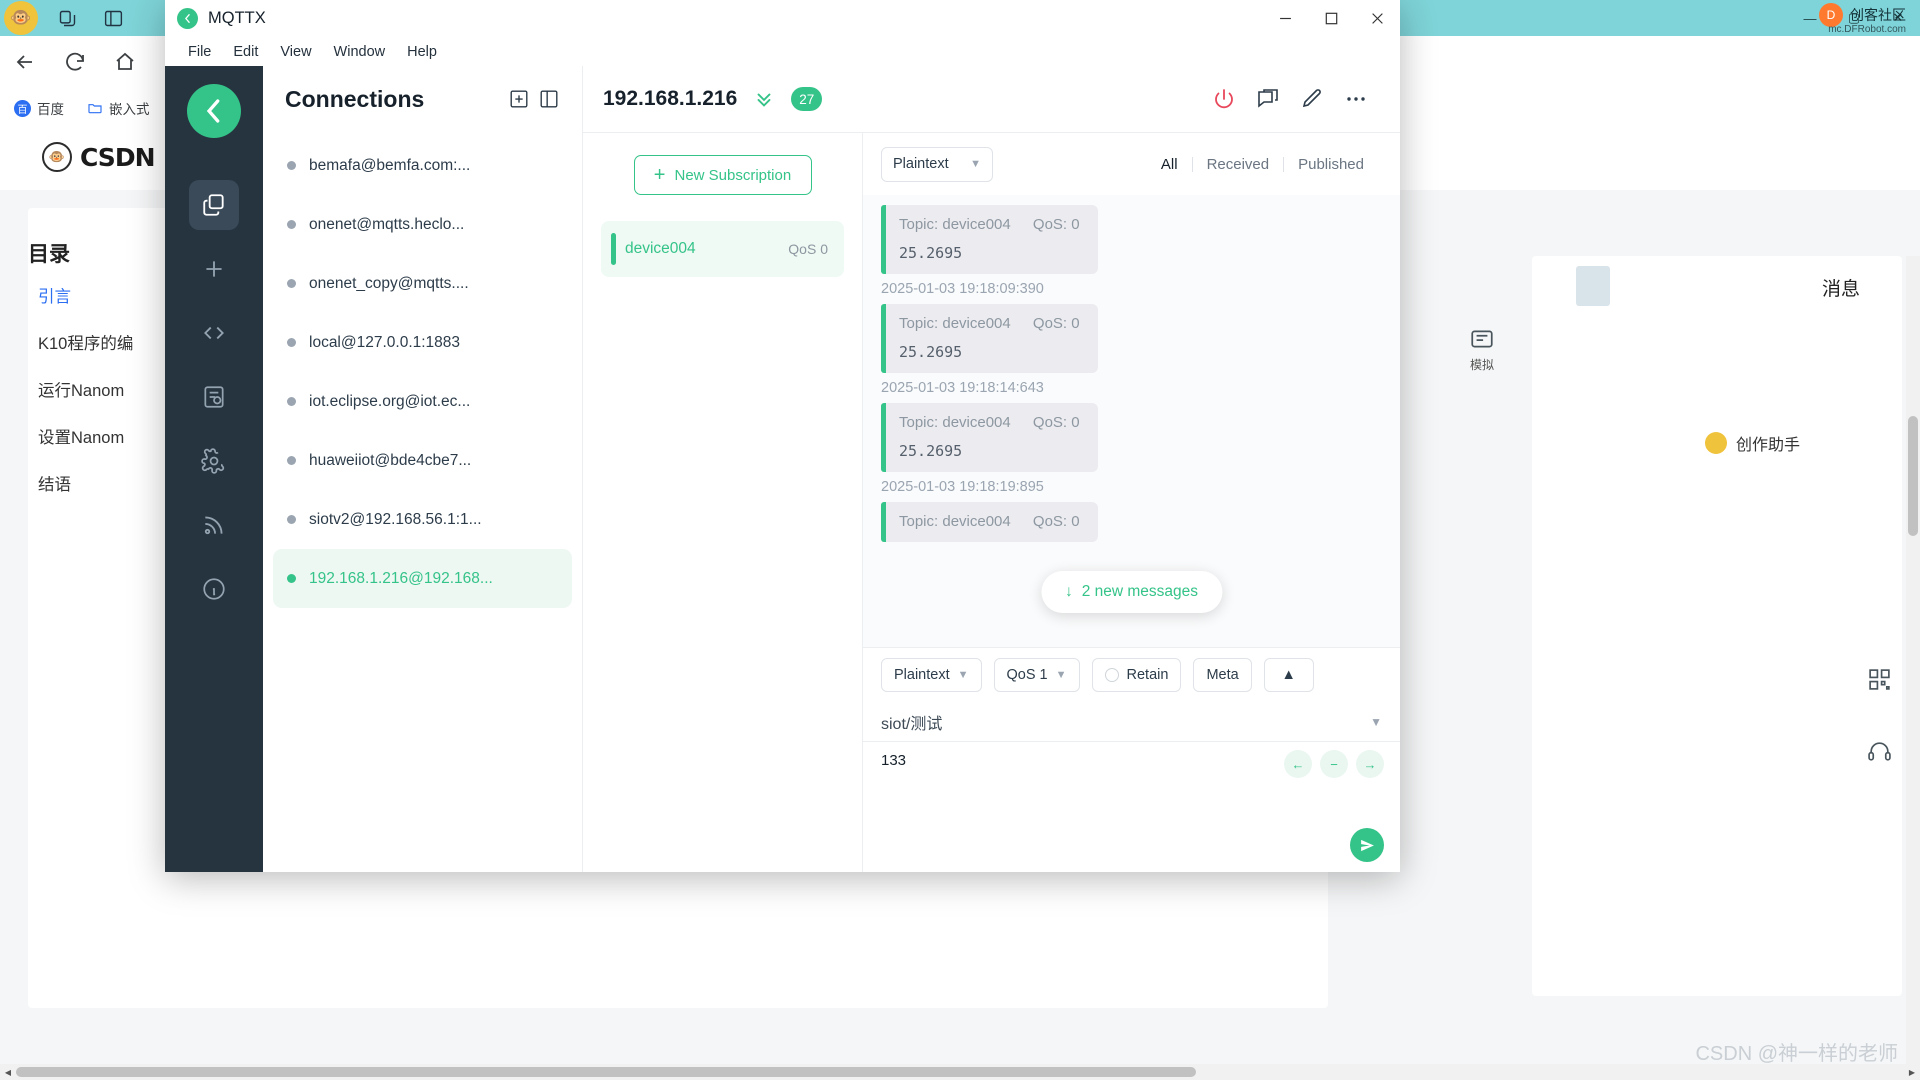 The height and width of the screenshot is (1080, 1920). I want to click on sidebar-item-settings, so click(214, 461).